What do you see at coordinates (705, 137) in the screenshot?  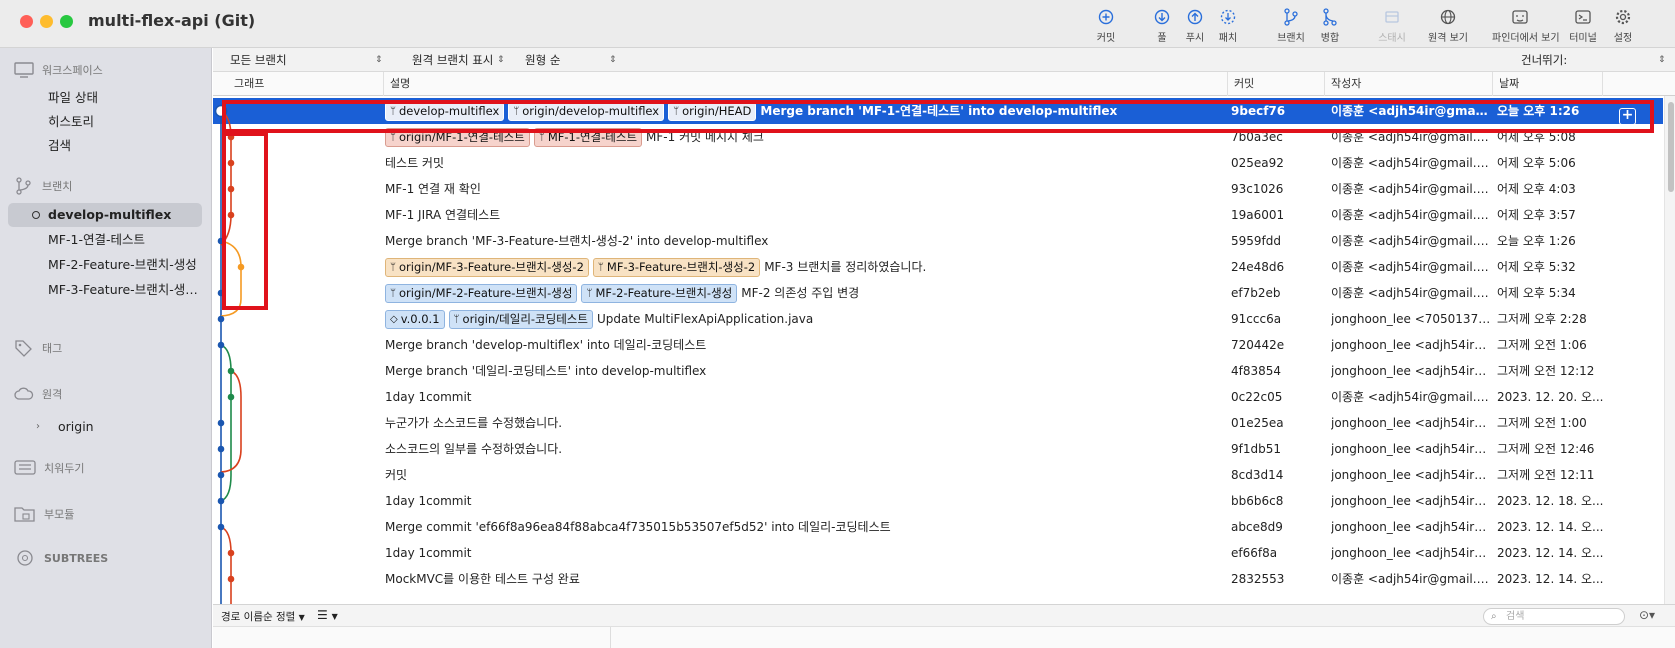 I see `commit-message: MF-1 커밋 메시지 체크` at bounding box center [705, 137].